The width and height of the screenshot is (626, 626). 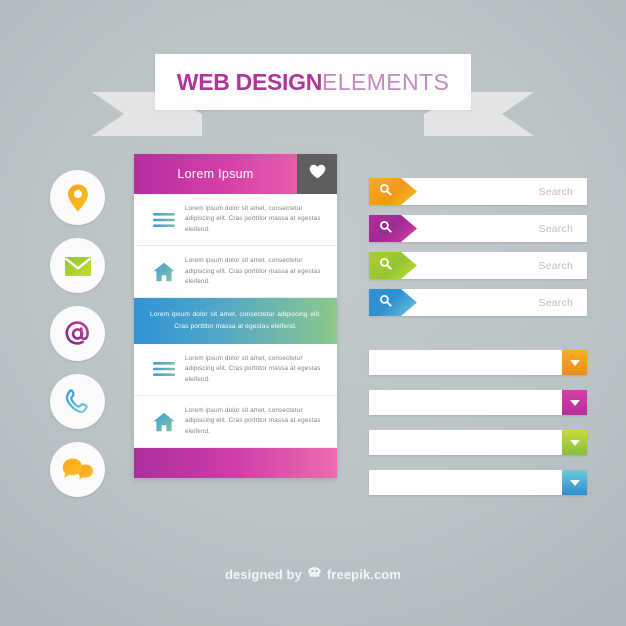 What do you see at coordinates (393, 191) in the screenshot?
I see `search-tag-orange` at bounding box center [393, 191].